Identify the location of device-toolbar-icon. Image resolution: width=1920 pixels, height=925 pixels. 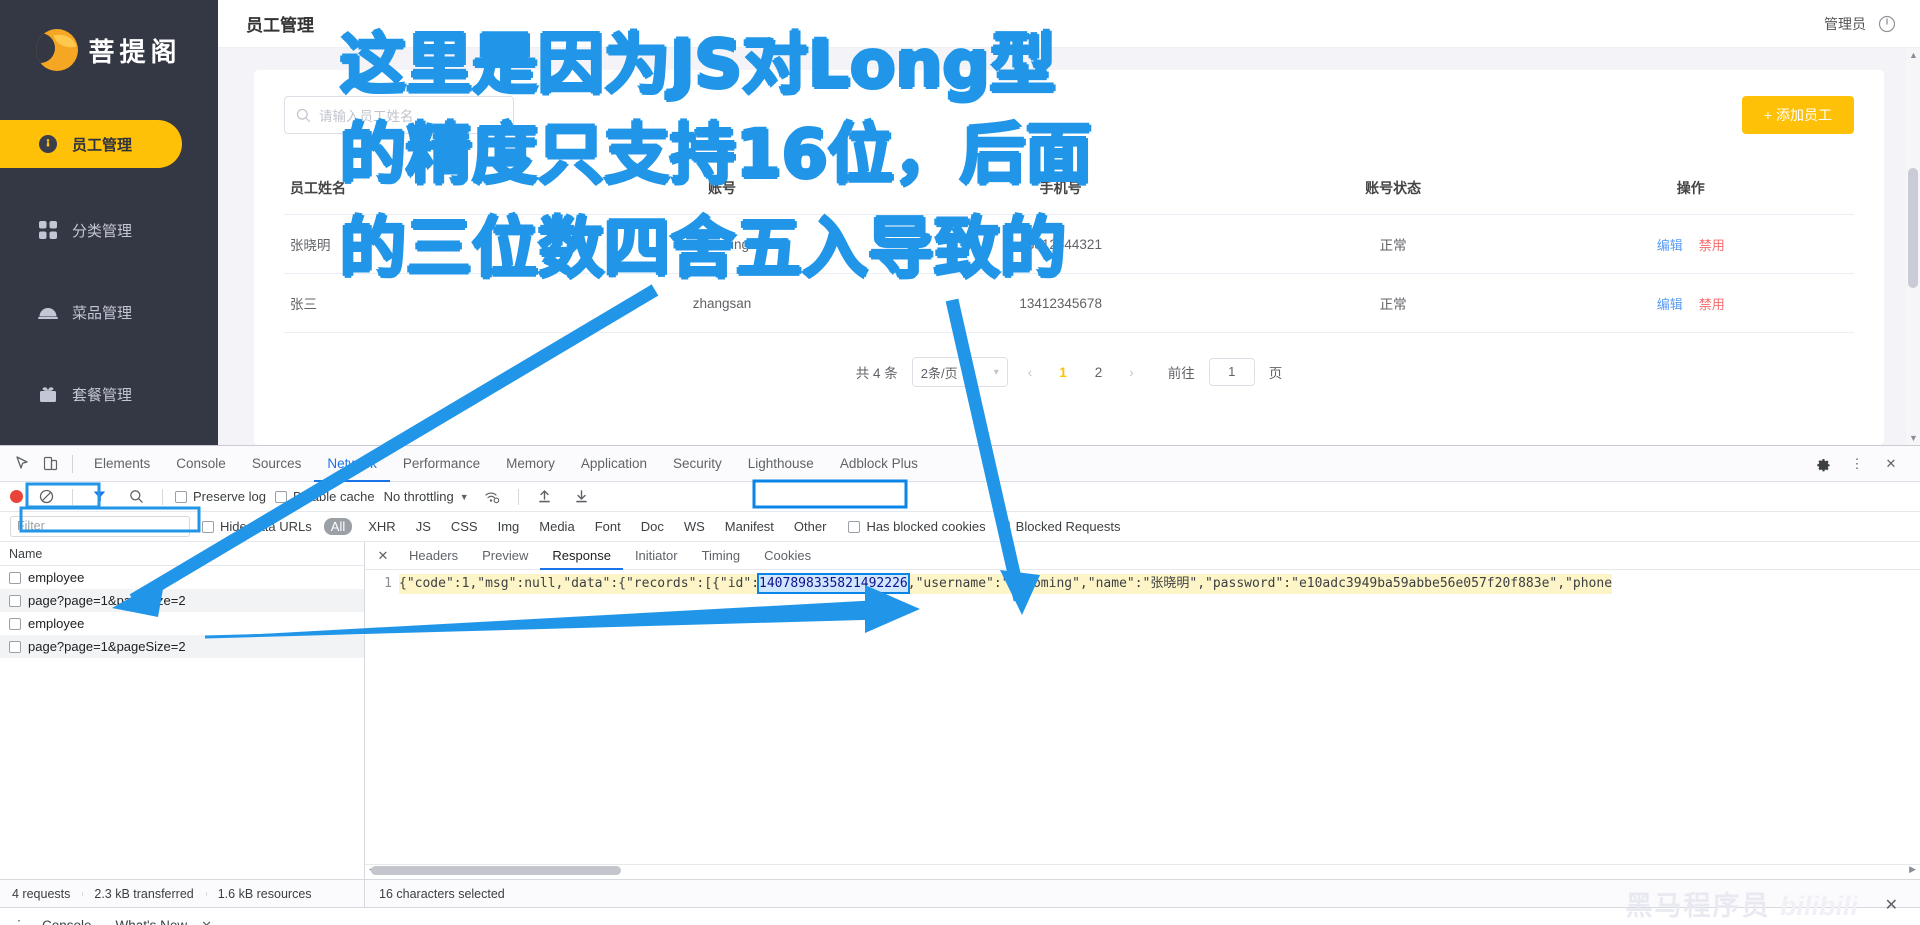
(50, 464).